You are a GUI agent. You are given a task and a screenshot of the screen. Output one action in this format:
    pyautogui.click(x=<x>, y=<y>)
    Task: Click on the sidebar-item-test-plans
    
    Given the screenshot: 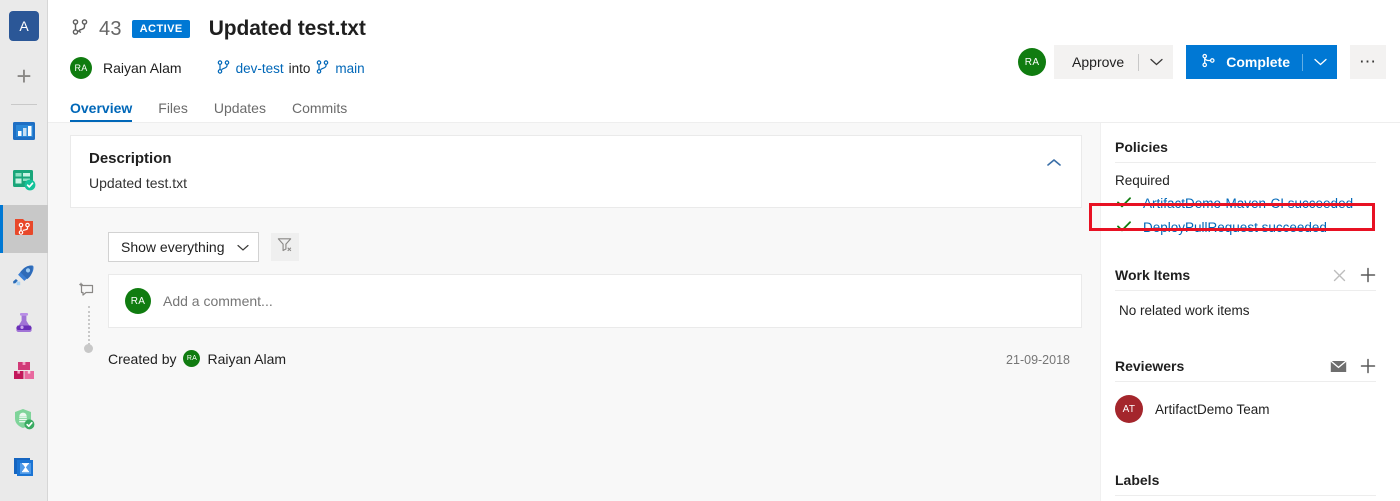 What is the action you would take?
    pyautogui.click(x=24, y=325)
    